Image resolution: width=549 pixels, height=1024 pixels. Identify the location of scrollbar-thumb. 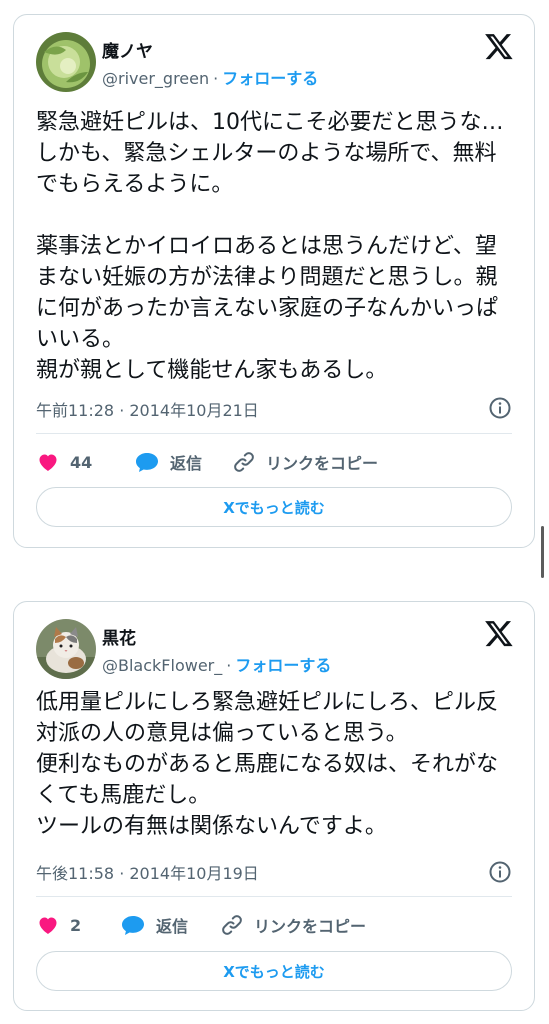
(542, 552).